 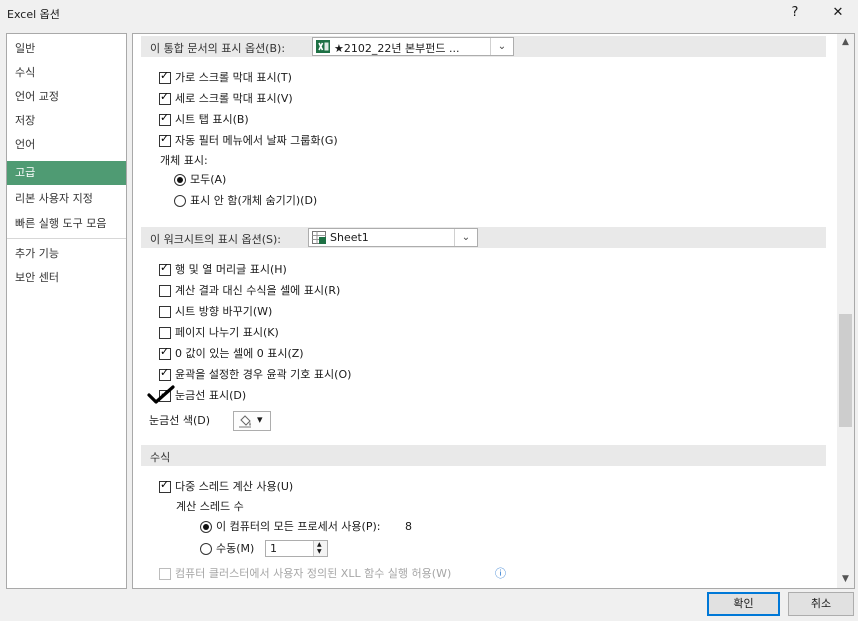 What do you see at coordinates (821, 604) in the screenshot?
I see `cancel-button: 취소` at bounding box center [821, 604].